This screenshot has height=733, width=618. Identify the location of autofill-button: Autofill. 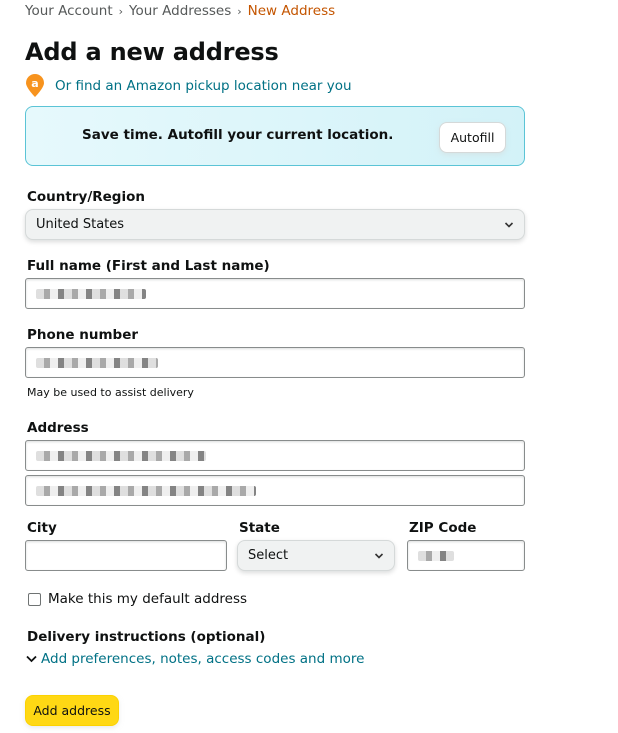
(472, 137).